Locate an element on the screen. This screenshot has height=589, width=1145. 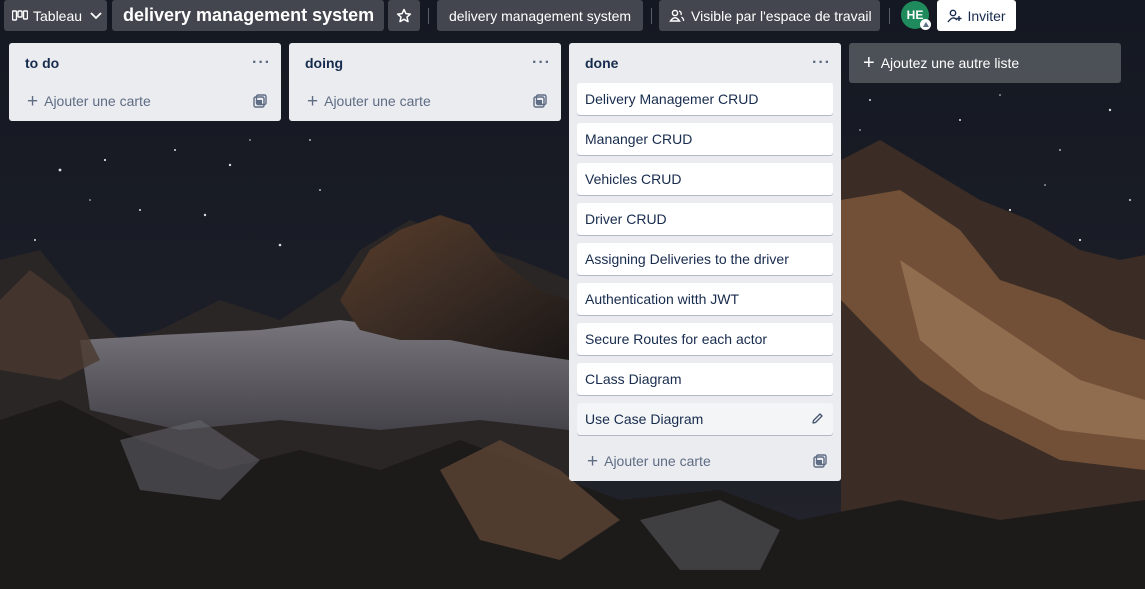
card: Mananger CRUD is located at coordinates (705, 139).